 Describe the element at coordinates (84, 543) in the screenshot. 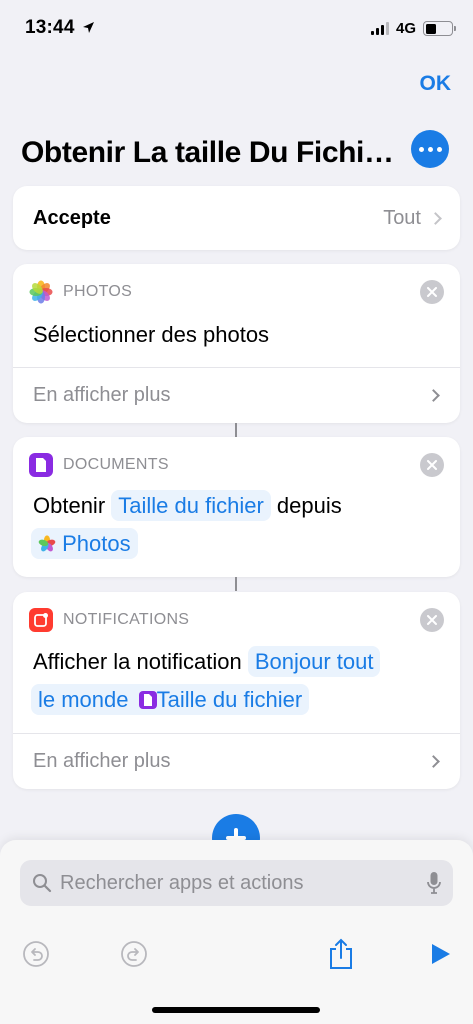

I see `photos-variable-token: Photos` at that location.